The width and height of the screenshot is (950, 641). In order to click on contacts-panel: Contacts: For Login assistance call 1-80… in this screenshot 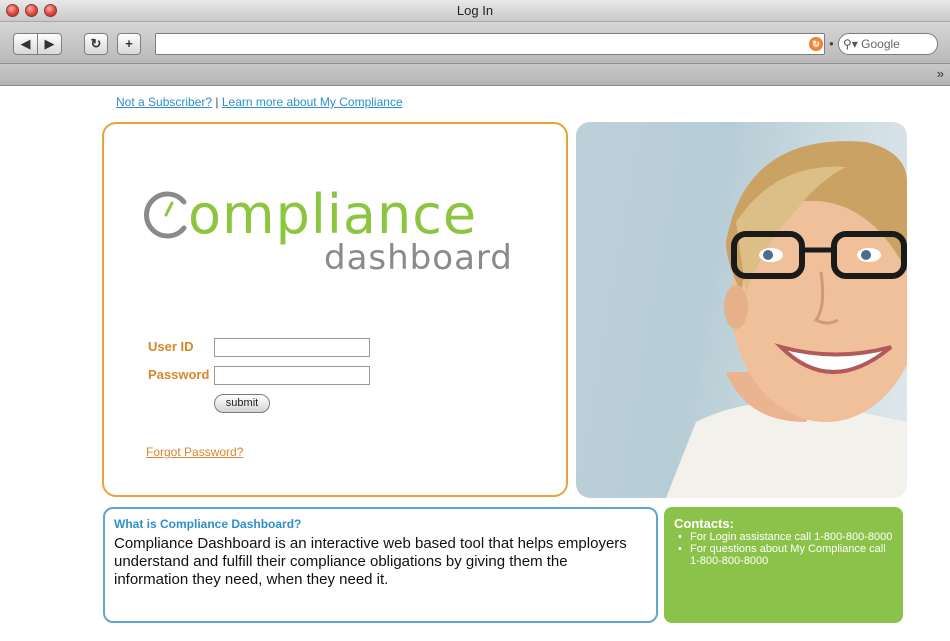, I will do `click(783, 565)`.